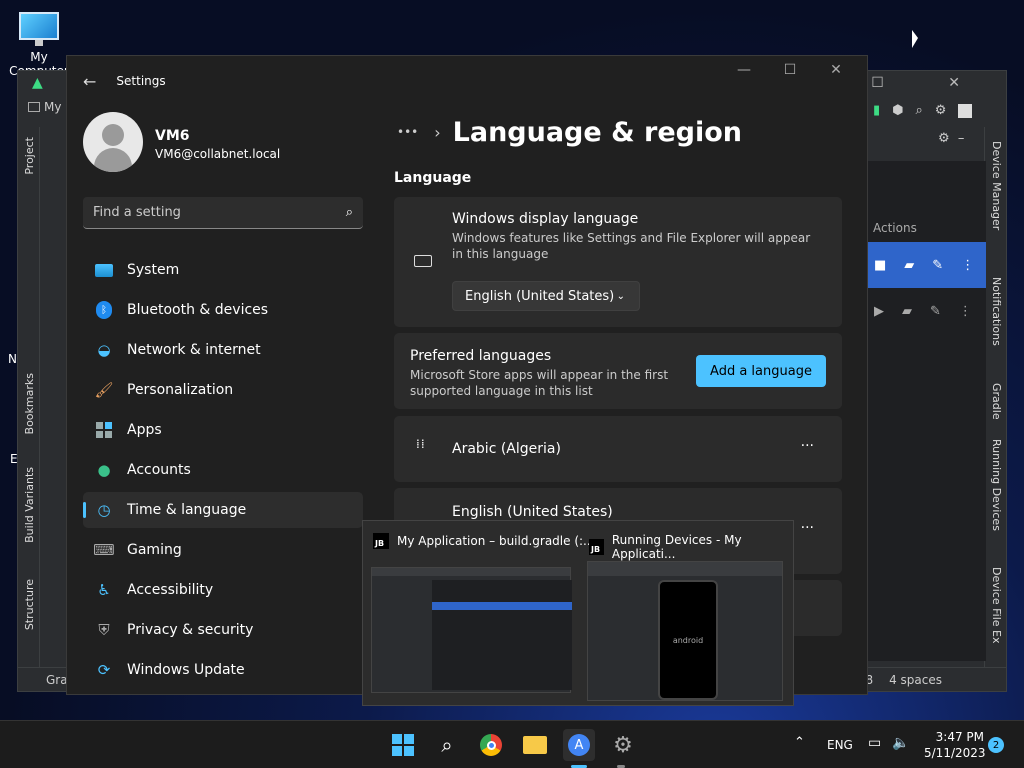  Describe the element at coordinates (447, 745) in the screenshot. I see `search-button: ⌕` at that location.